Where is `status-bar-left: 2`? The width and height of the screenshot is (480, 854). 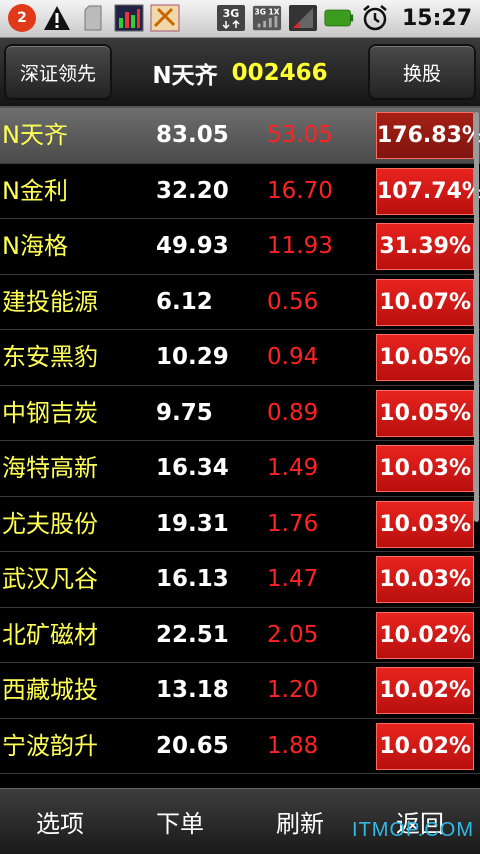
status-bar-left: 2 is located at coordinates (94, 18).